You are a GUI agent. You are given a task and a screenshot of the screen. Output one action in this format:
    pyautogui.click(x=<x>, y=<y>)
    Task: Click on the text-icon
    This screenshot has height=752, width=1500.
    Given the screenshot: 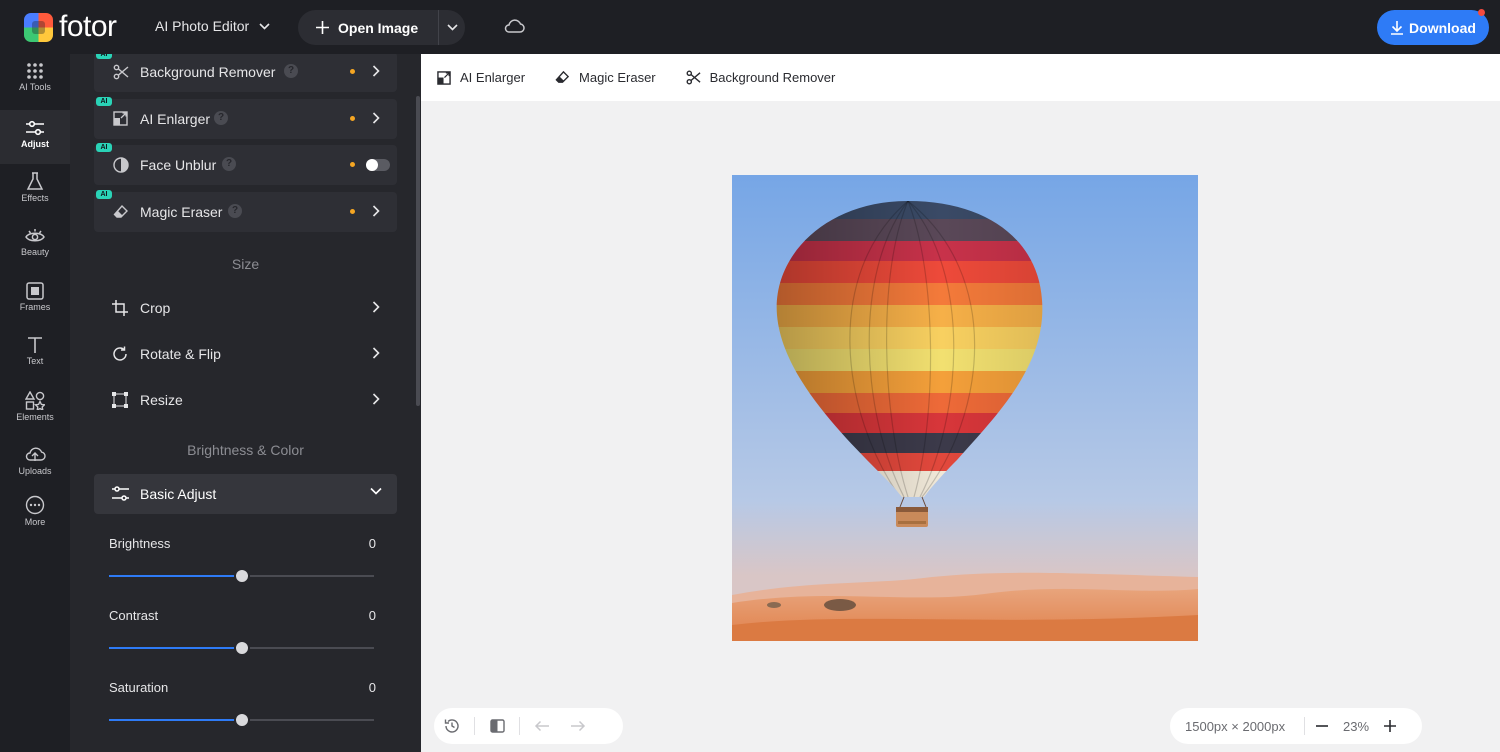 What is the action you would take?
    pyautogui.click(x=35, y=345)
    